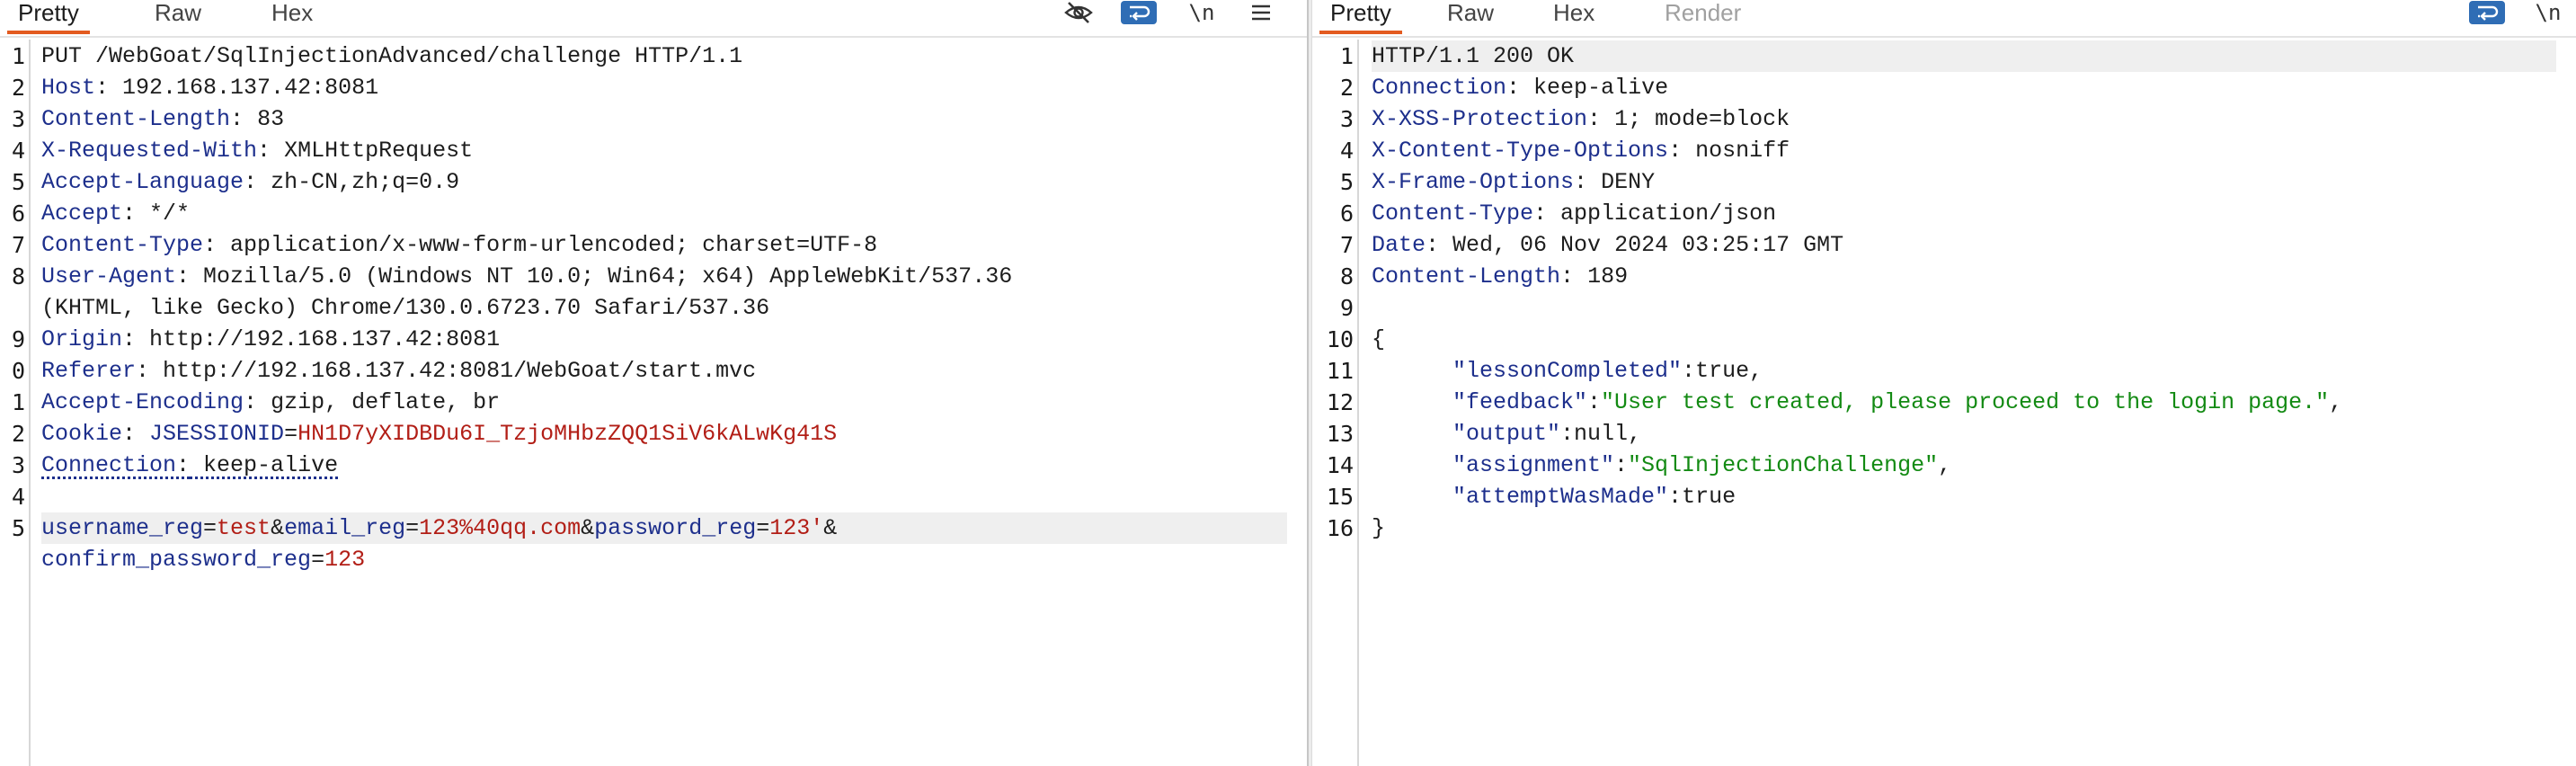 The width and height of the screenshot is (2576, 766). What do you see at coordinates (82, 339) in the screenshot?
I see `header-name: Origin` at bounding box center [82, 339].